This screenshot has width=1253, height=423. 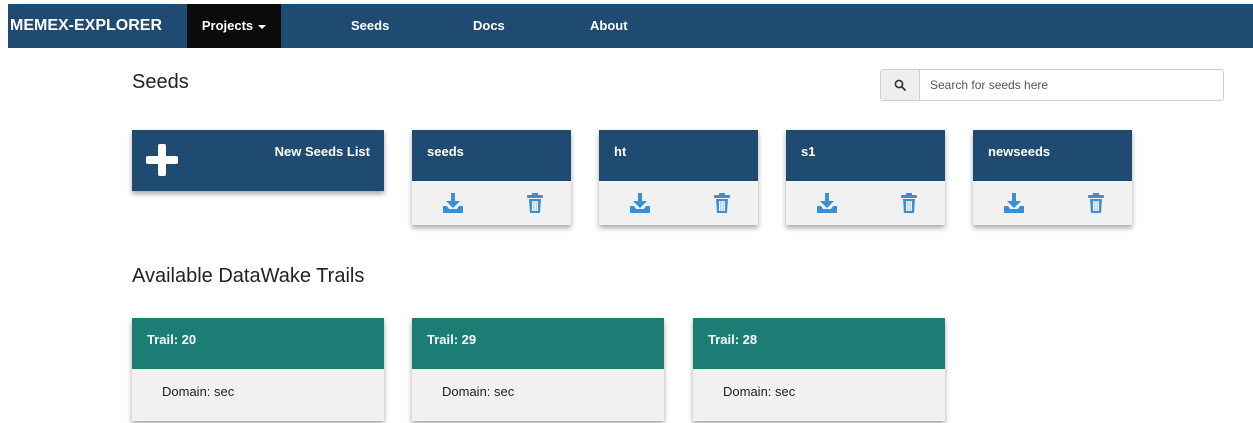 I want to click on seed-list-title: newseeds, so click(x=1052, y=155).